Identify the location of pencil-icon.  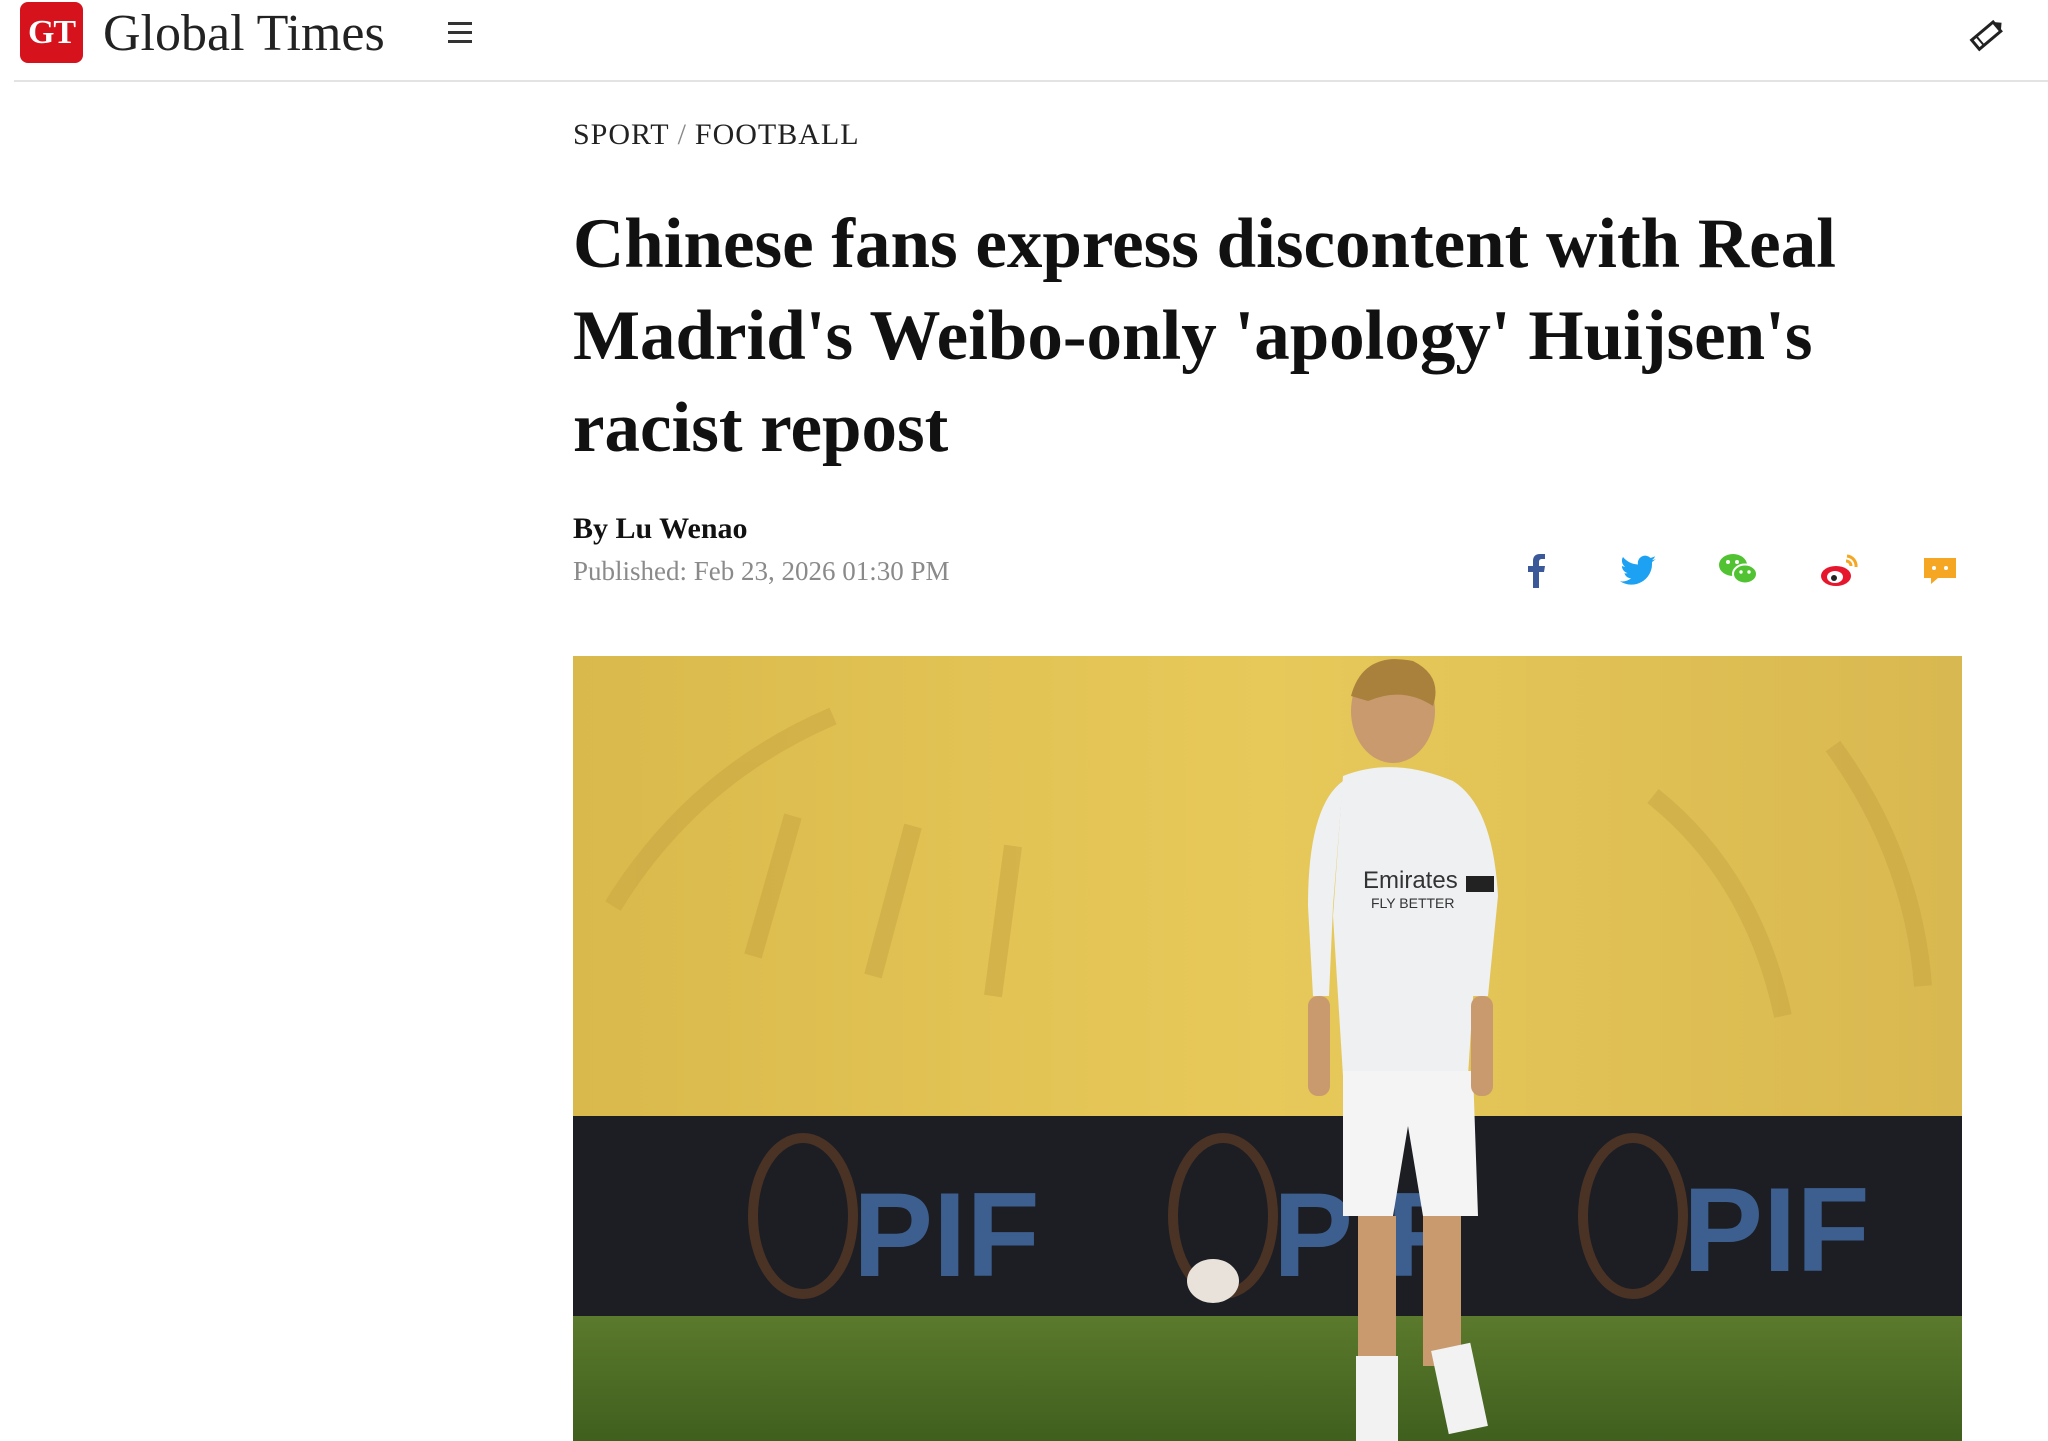
(1987, 35).